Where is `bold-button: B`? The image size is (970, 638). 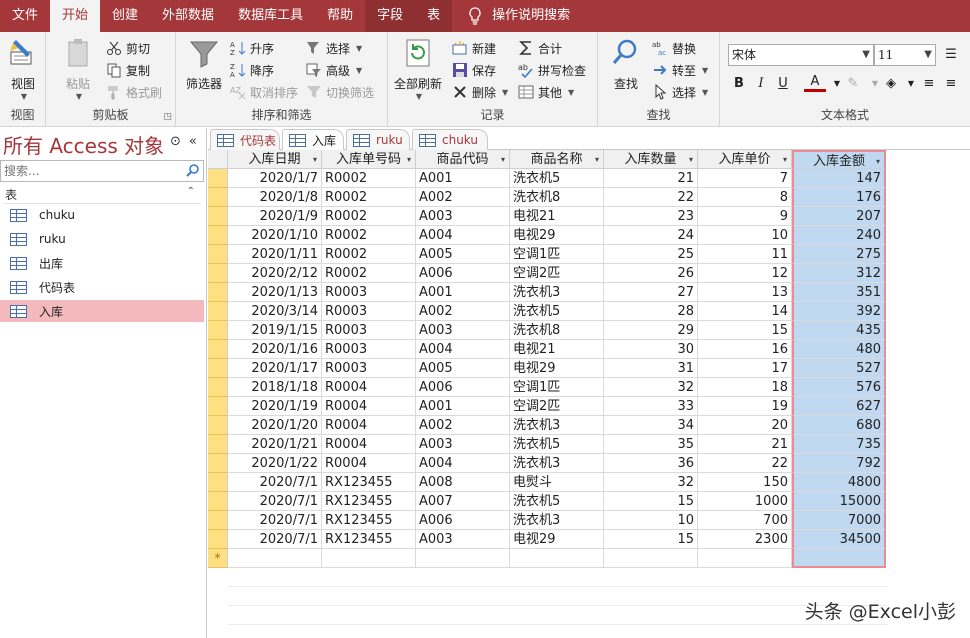
bold-button: B is located at coordinates (739, 84).